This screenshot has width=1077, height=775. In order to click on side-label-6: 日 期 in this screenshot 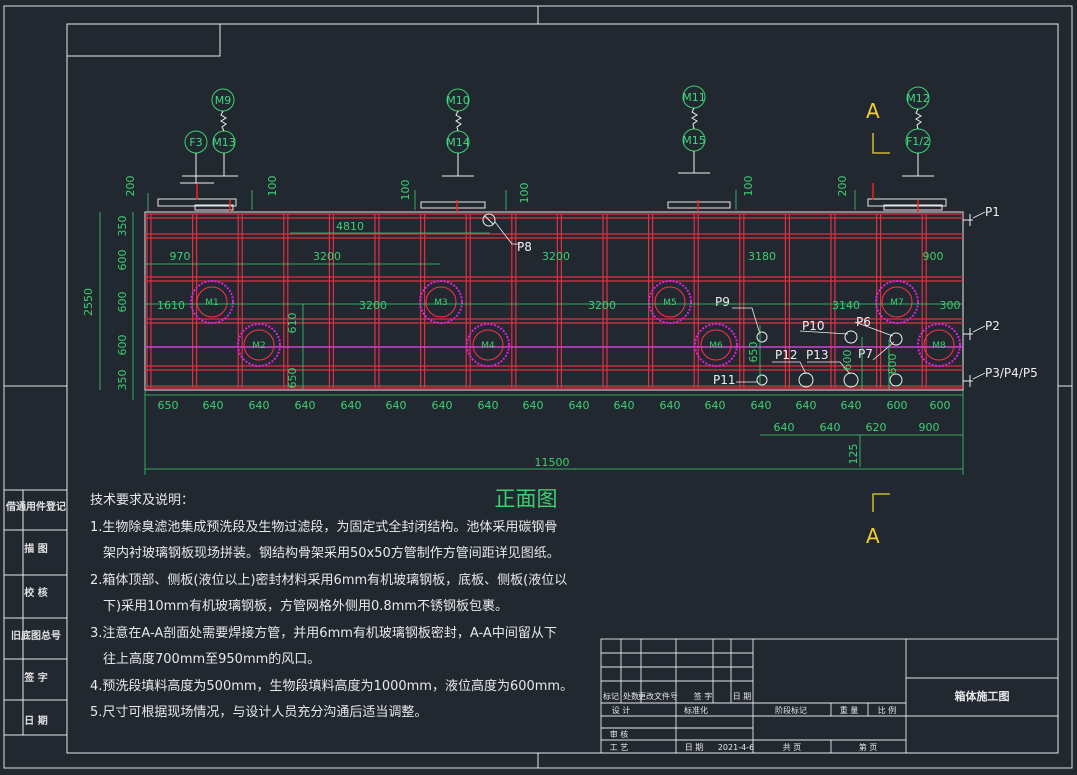, I will do `click(36, 721)`.